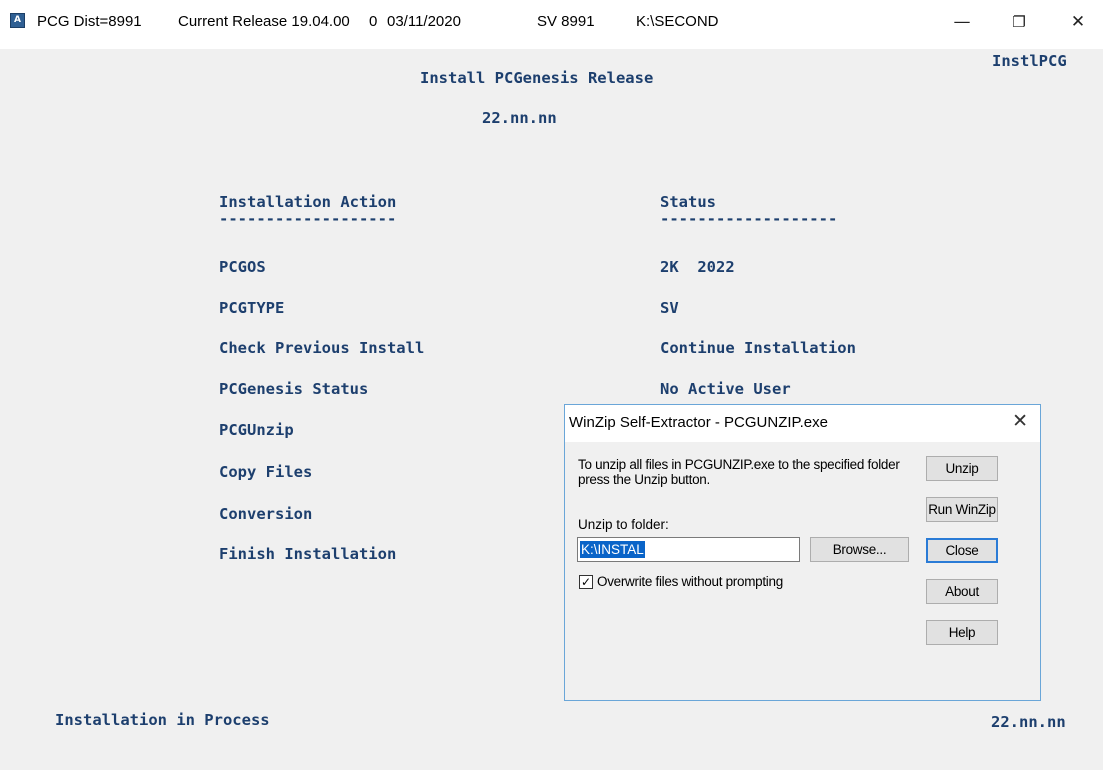  What do you see at coordinates (688, 549) in the screenshot?
I see `unzip-folder-input: K:\INSTAL` at bounding box center [688, 549].